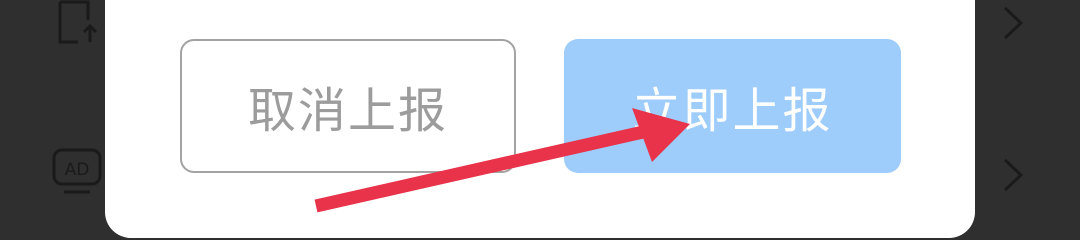 The width and height of the screenshot is (1080, 240). What do you see at coordinates (347, 111) in the screenshot?
I see `cancel-report-label: 取消上报` at bounding box center [347, 111].